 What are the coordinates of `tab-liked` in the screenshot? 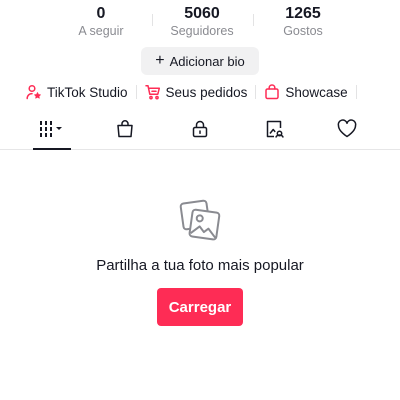 It's located at (347, 131).